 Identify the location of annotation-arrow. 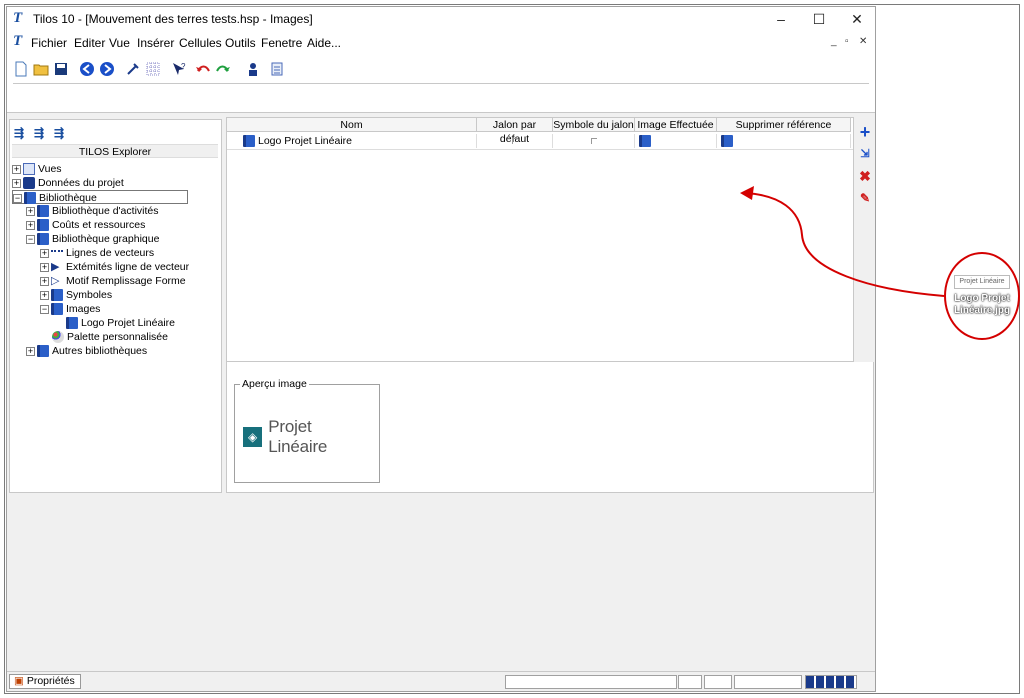
(842, 241).